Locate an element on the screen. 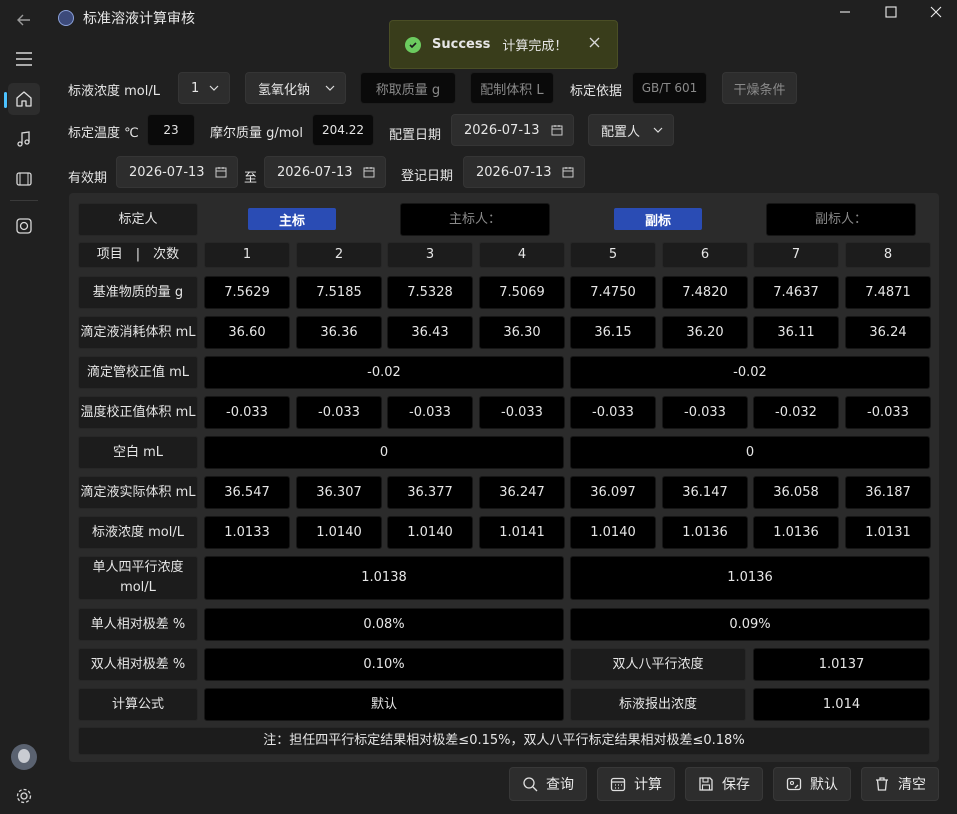 The image size is (957, 814). basis-input: GB/T 601 is located at coordinates (669, 88).